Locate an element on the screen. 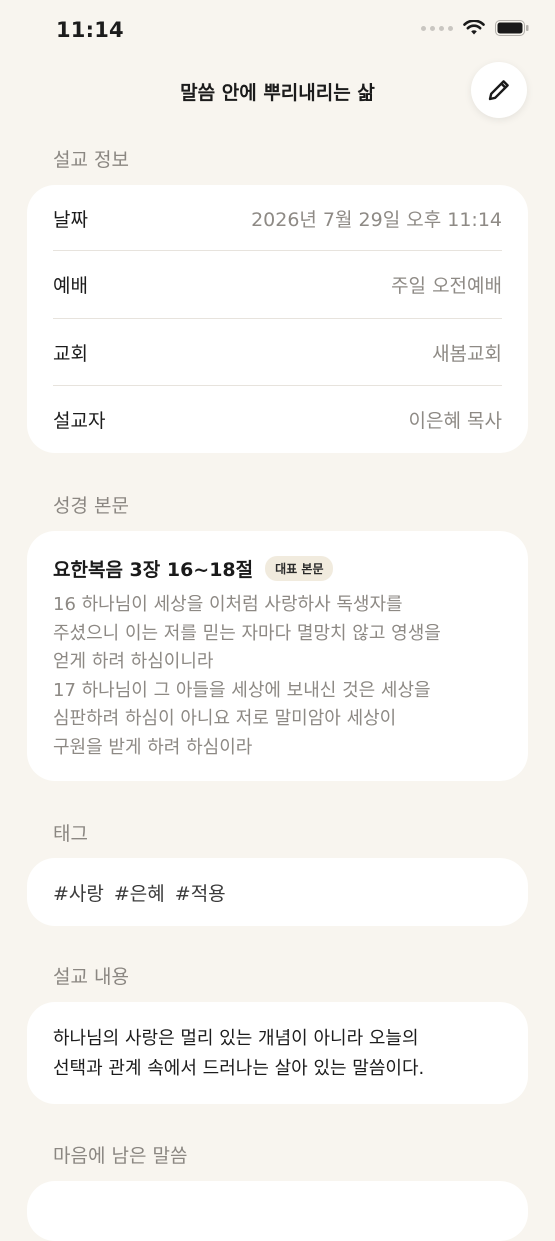 The width and height of the screenshot is (555, 1241). tag-item: #은혜 is located at coordinates (139, 892).